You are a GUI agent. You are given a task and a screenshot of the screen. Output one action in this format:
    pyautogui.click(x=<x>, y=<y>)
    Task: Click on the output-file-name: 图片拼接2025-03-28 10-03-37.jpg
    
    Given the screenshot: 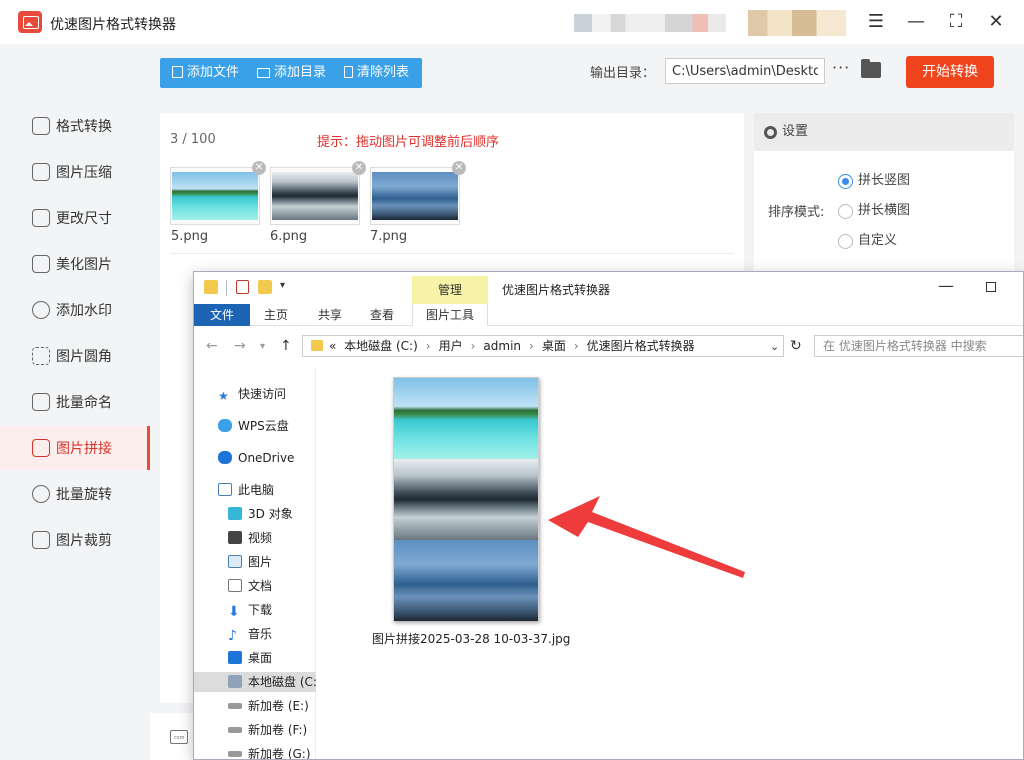 What is the action you would take?
    pyautogui.click(x=471, y=638)
    